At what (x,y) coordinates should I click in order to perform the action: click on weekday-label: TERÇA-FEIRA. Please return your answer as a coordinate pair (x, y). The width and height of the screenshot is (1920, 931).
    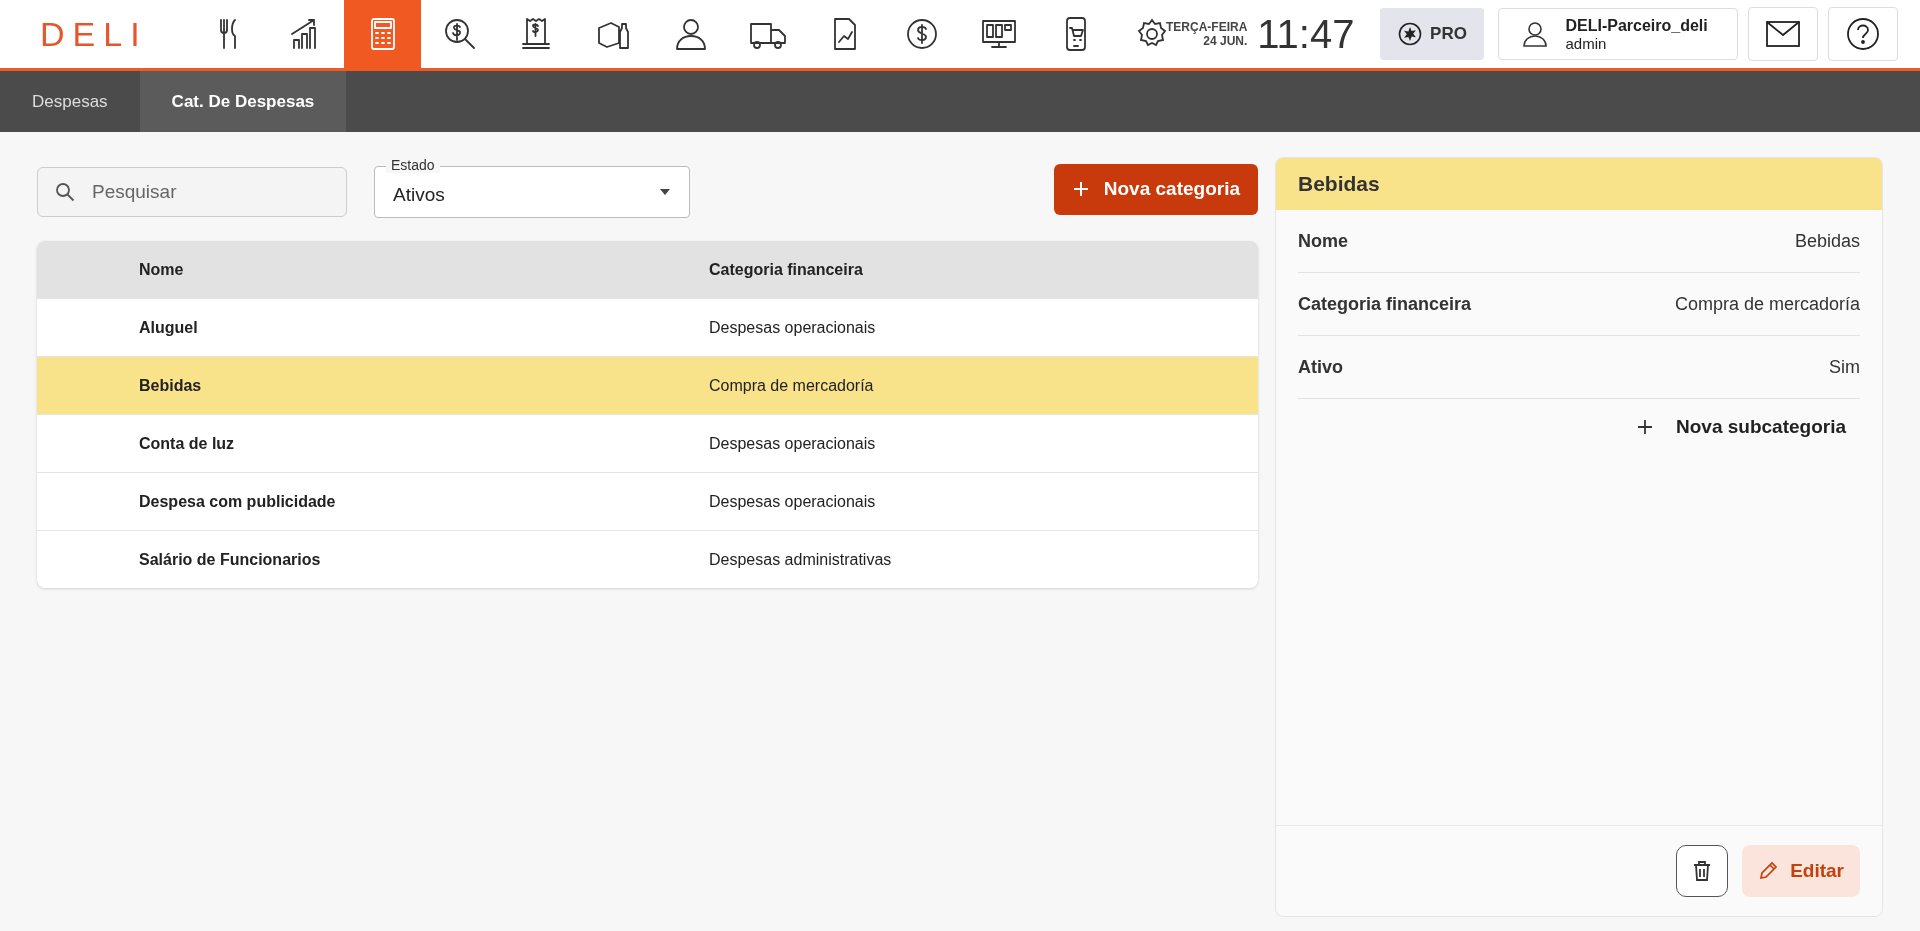
    Looking at the image, I should click on (1207, 27).